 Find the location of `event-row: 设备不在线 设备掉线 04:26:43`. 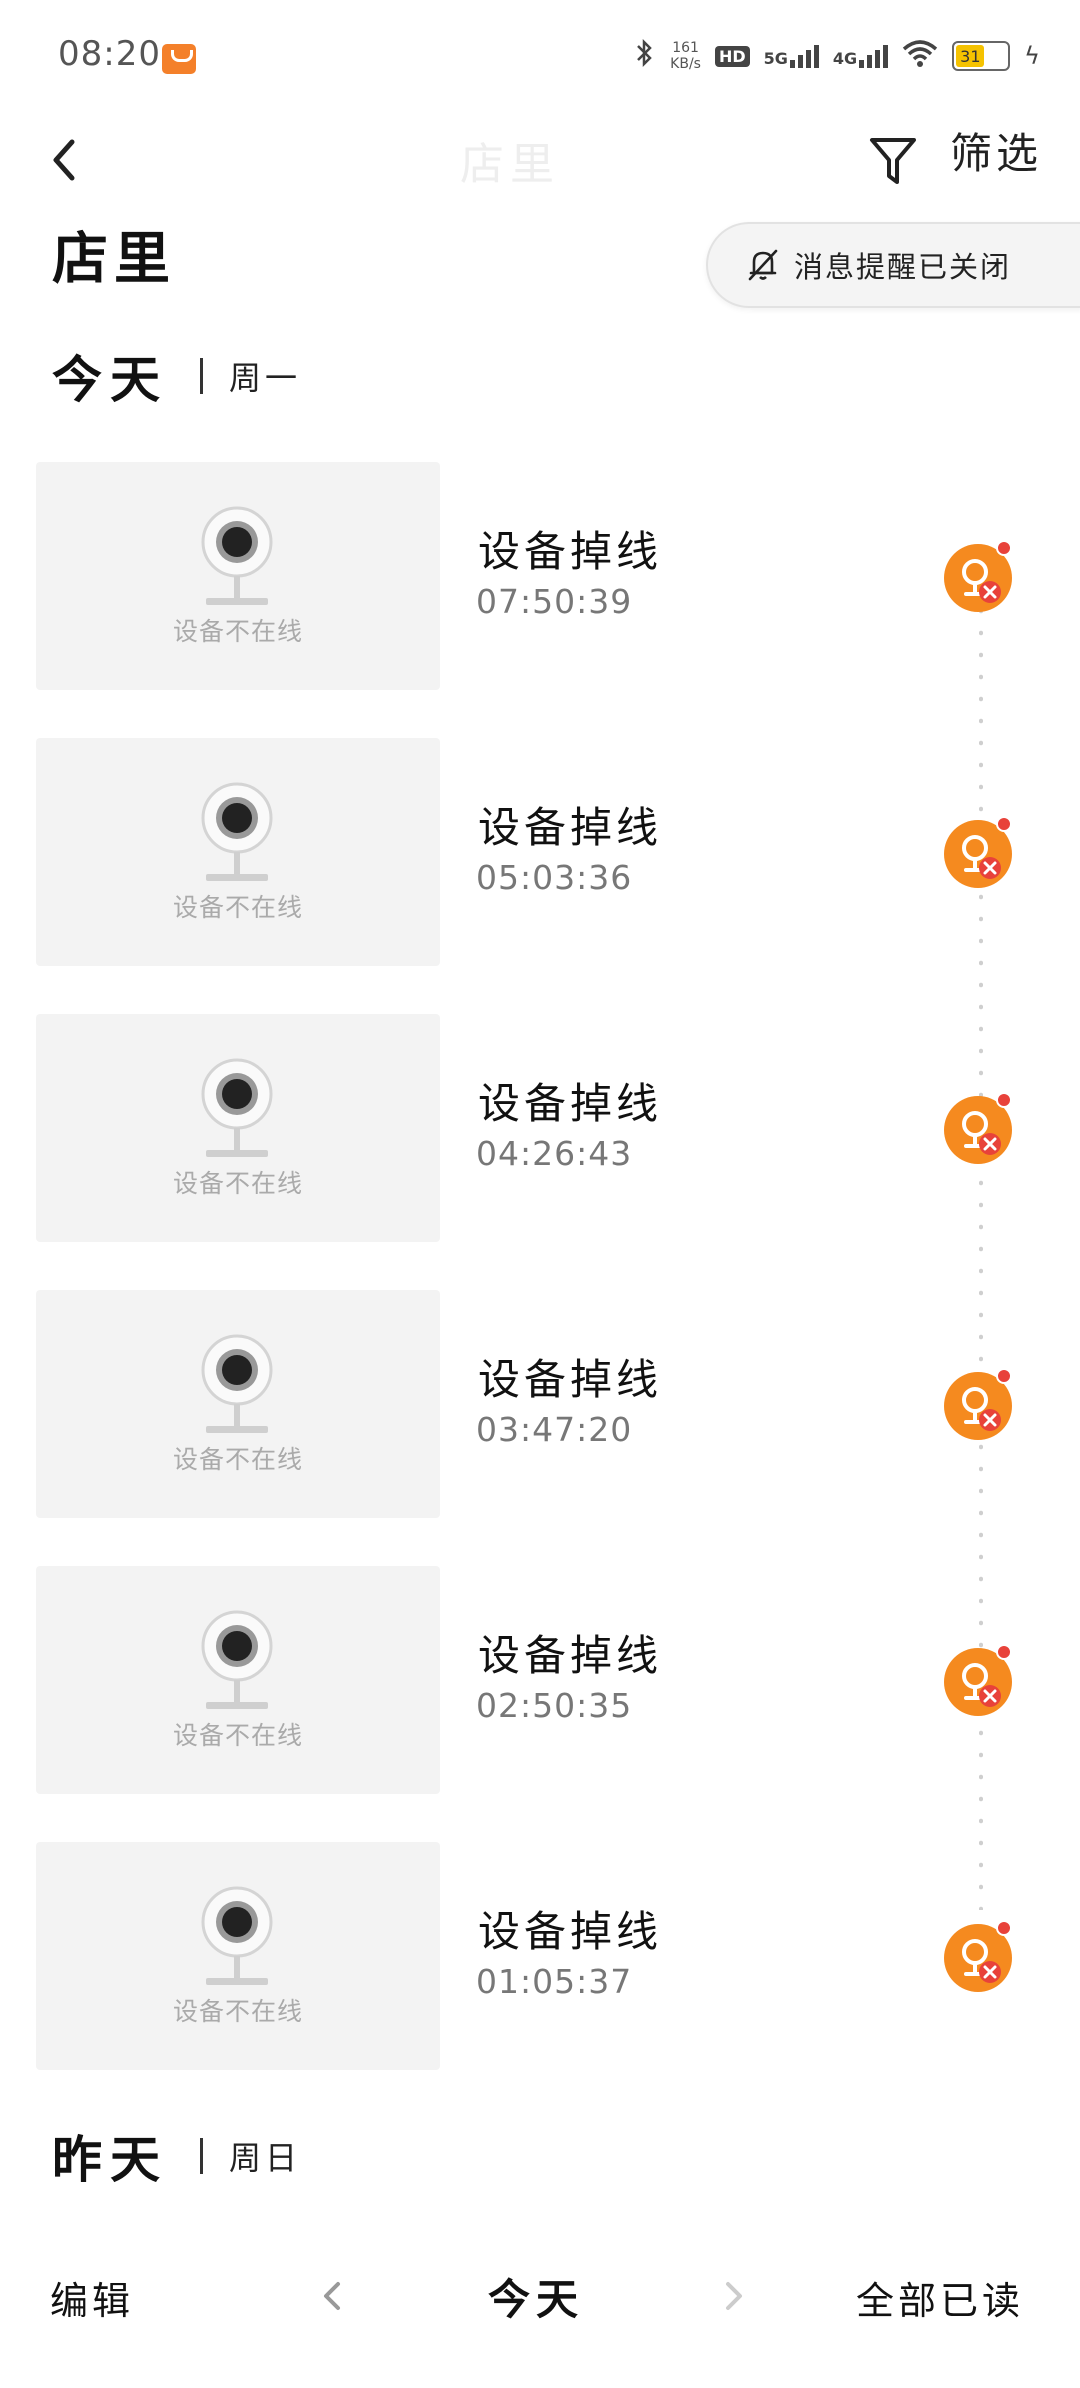

event-row: 设备不在线 设备掉线 04:26:43 is located at coordinates (540, 1128).